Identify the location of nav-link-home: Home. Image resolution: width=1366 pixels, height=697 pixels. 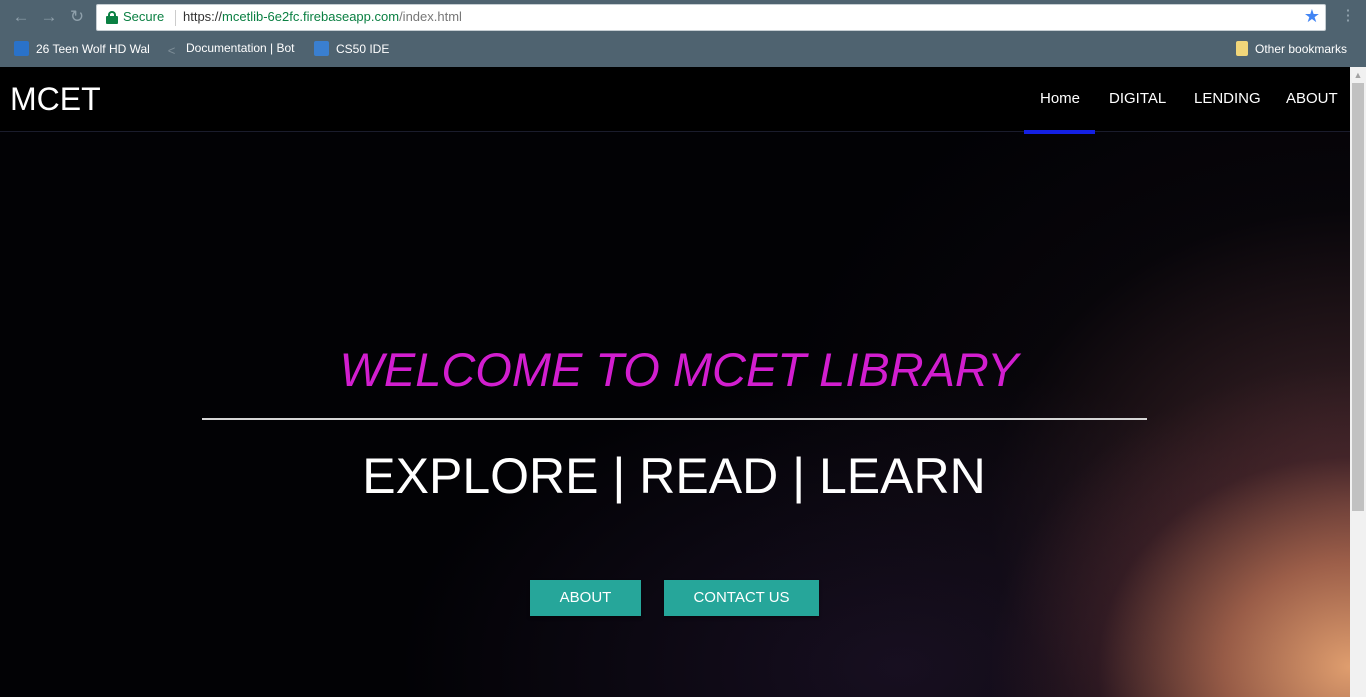
(1060, 98).